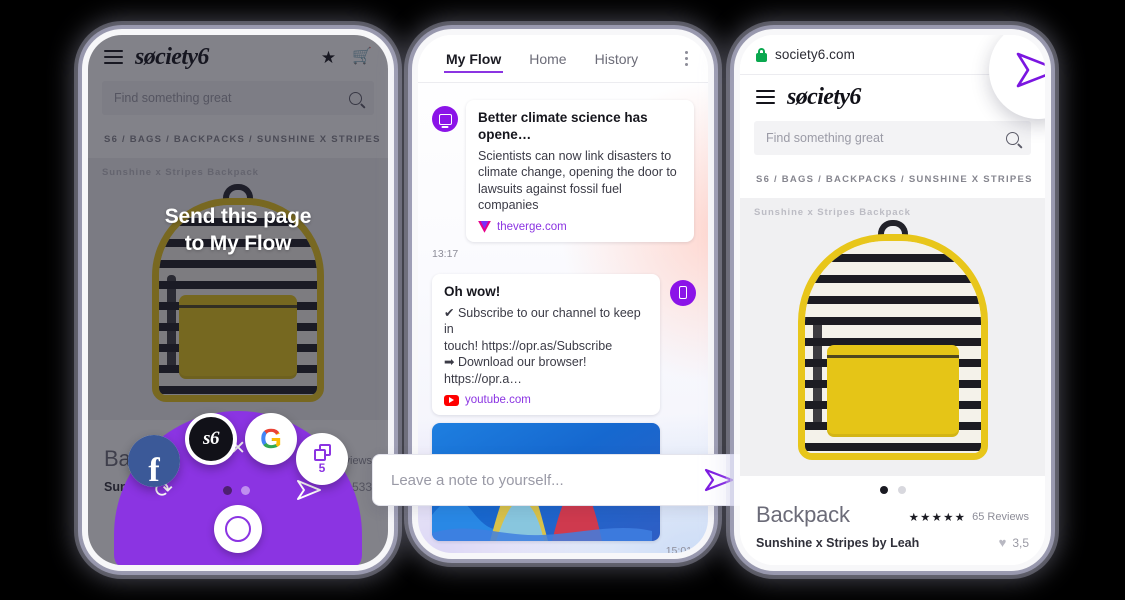 This screenshot has width=1125, height=600. Describe the element at coordinates (1000, 517) in the screenshot. I see `review-count: 65 Reviews` at that location.